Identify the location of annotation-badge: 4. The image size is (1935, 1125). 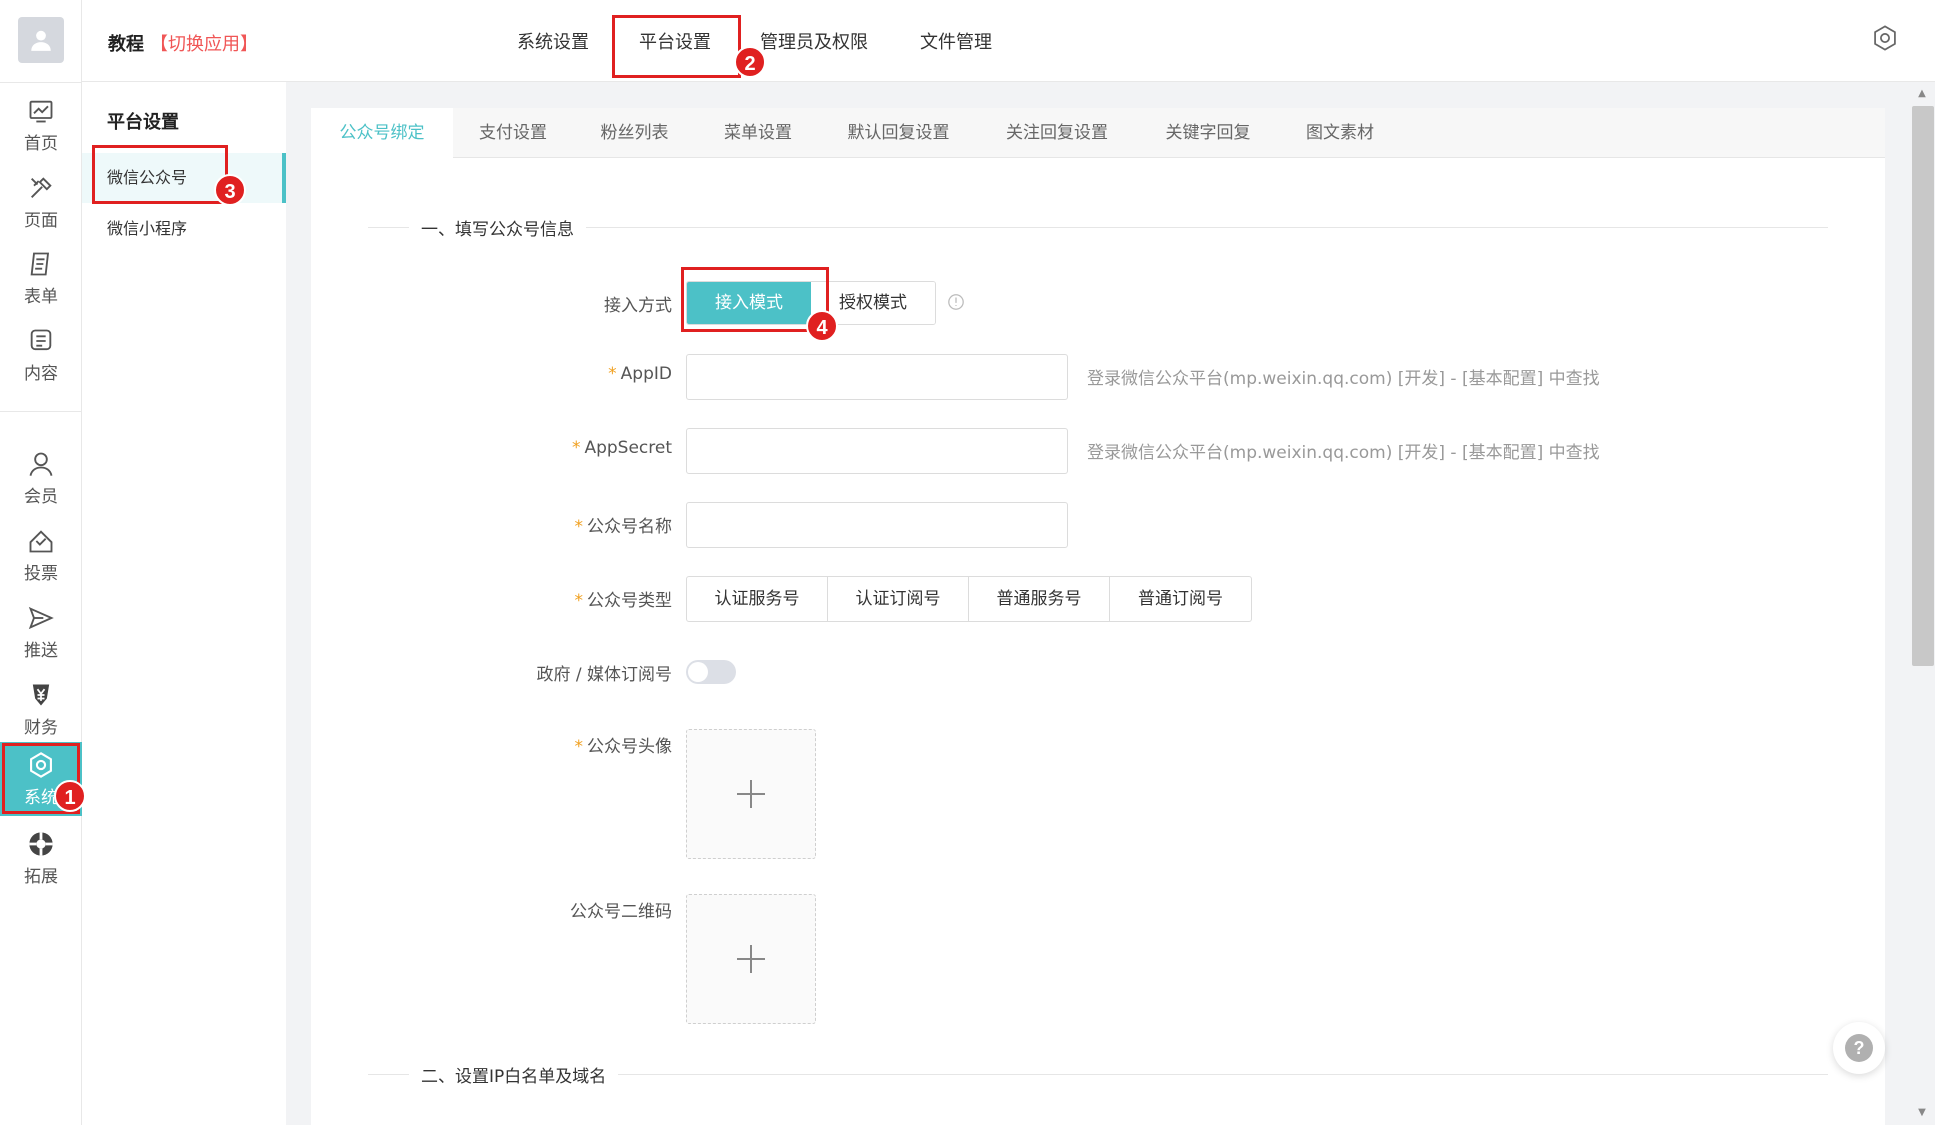
(822, 326).